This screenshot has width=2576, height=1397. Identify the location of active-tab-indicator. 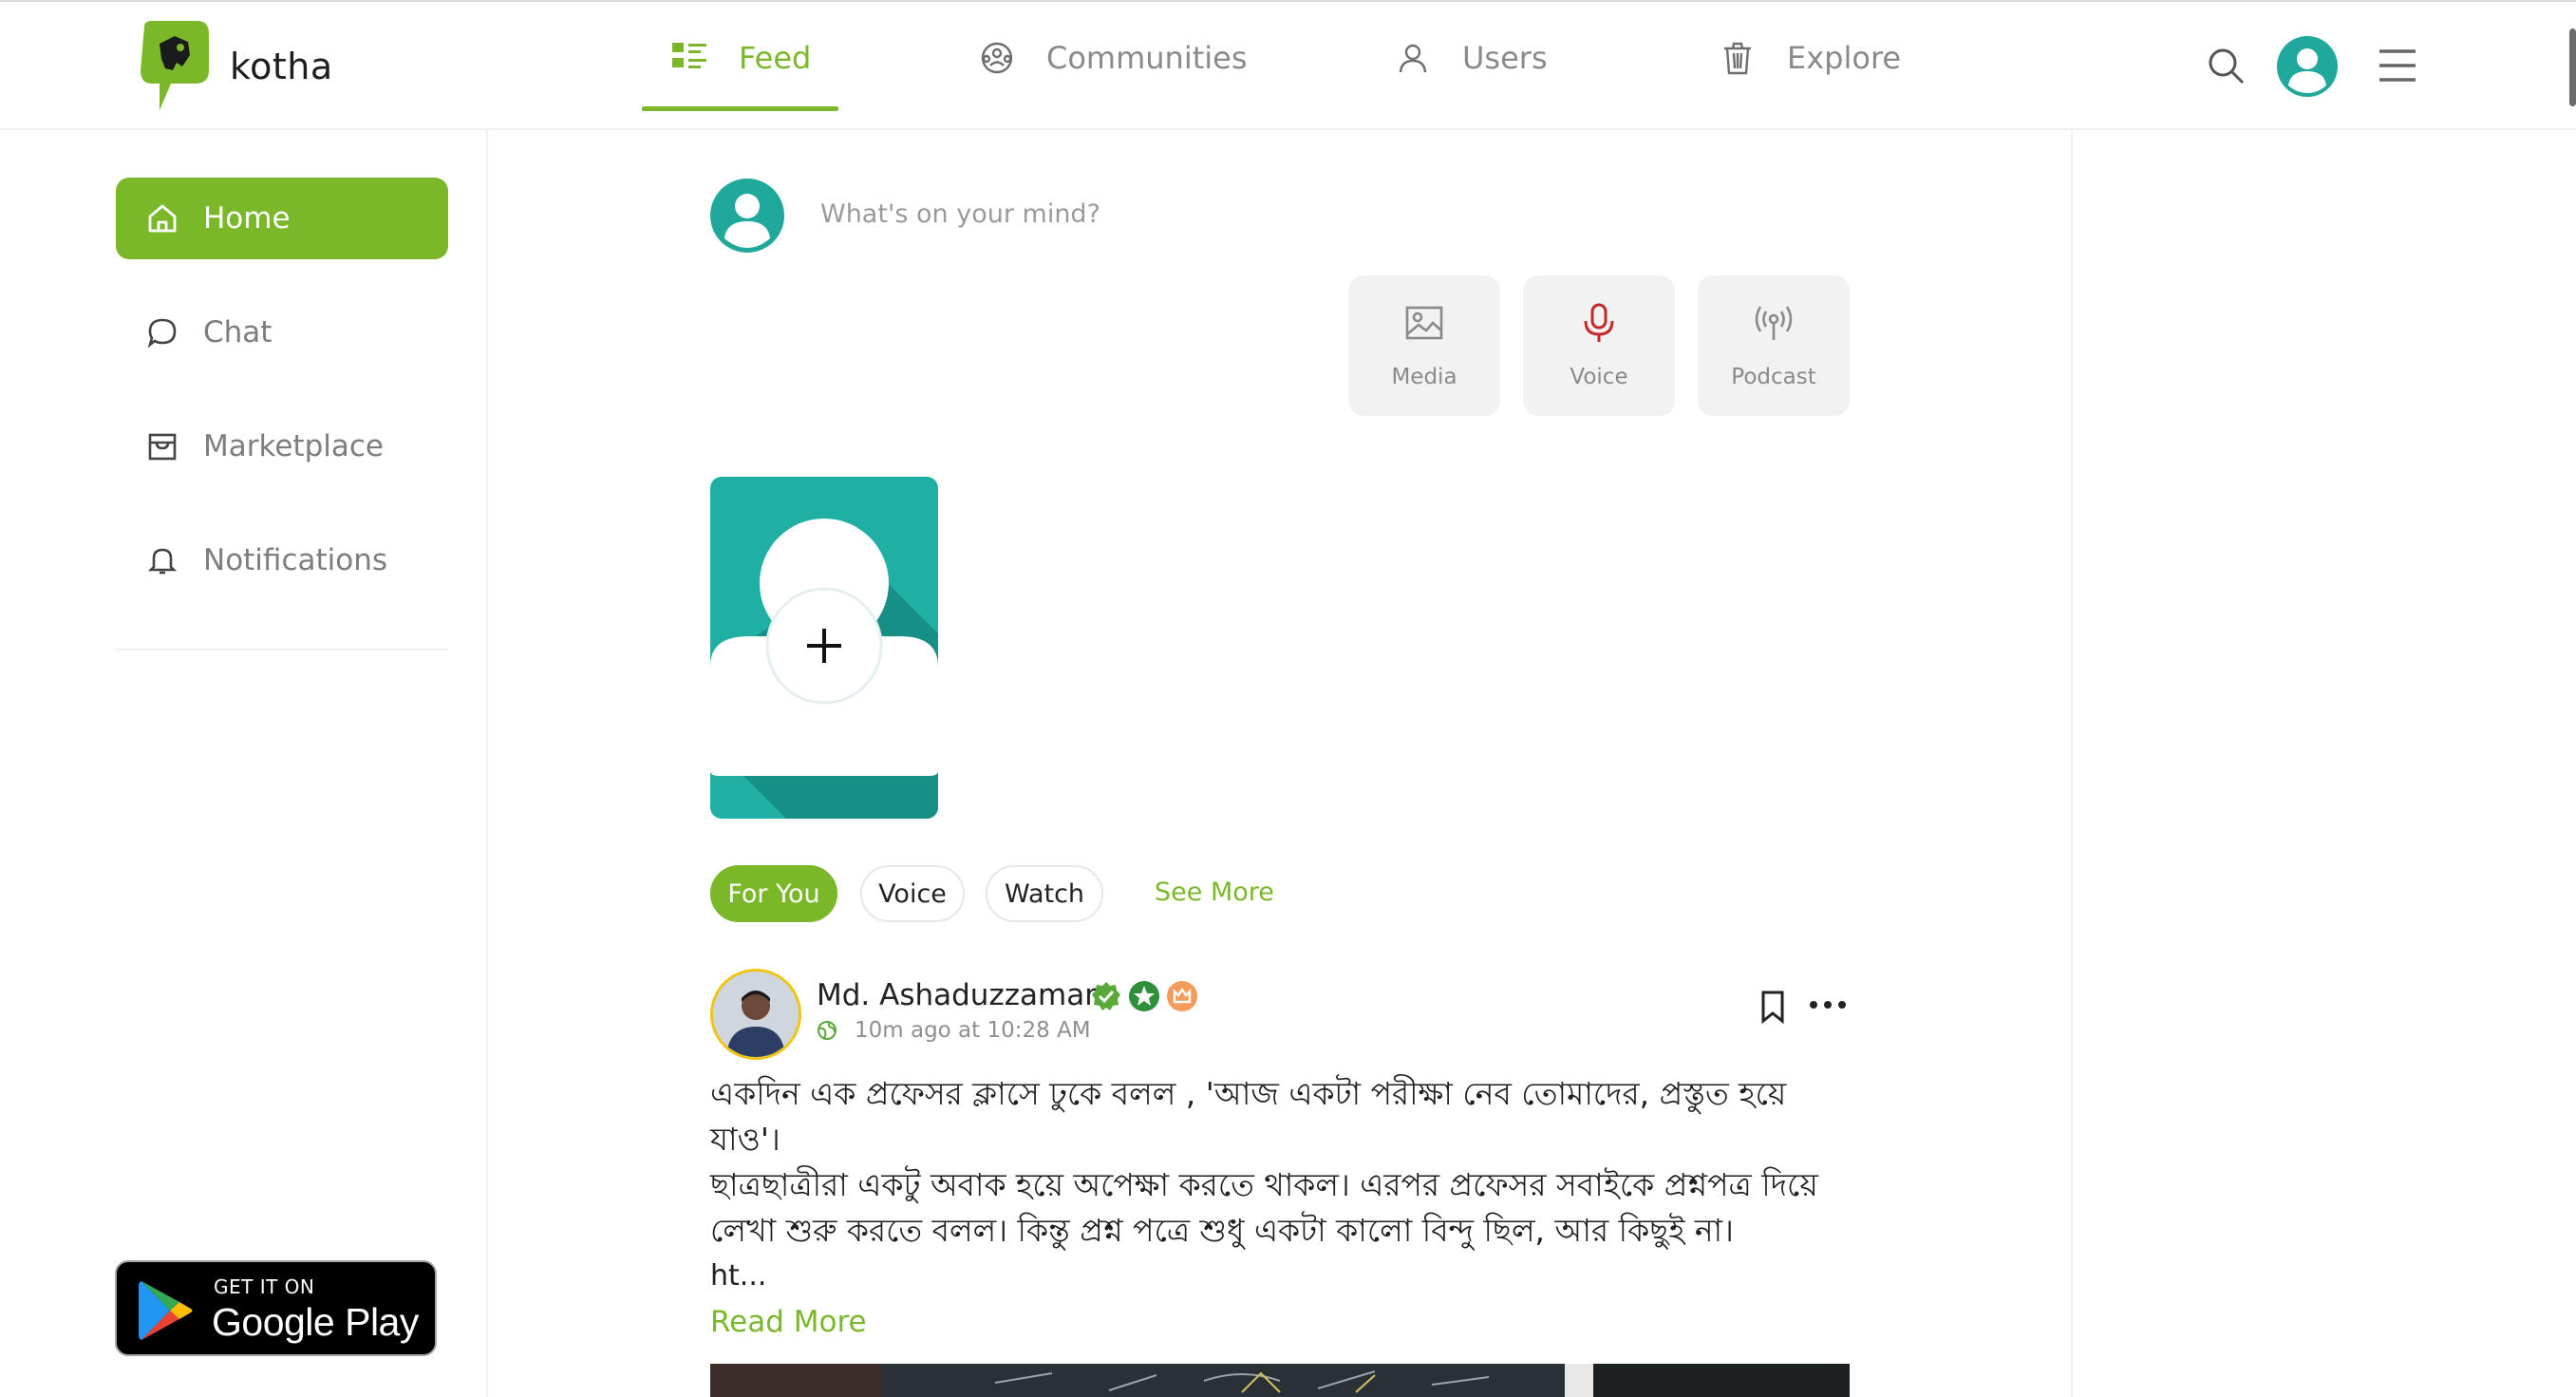
(740, 109).